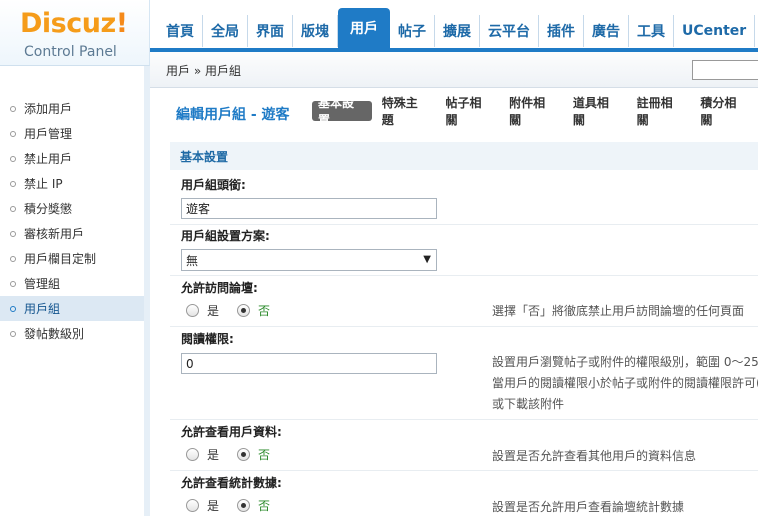 This screenshot has width=758, height=516. I want to click on top-search-input, so click(725, 70).